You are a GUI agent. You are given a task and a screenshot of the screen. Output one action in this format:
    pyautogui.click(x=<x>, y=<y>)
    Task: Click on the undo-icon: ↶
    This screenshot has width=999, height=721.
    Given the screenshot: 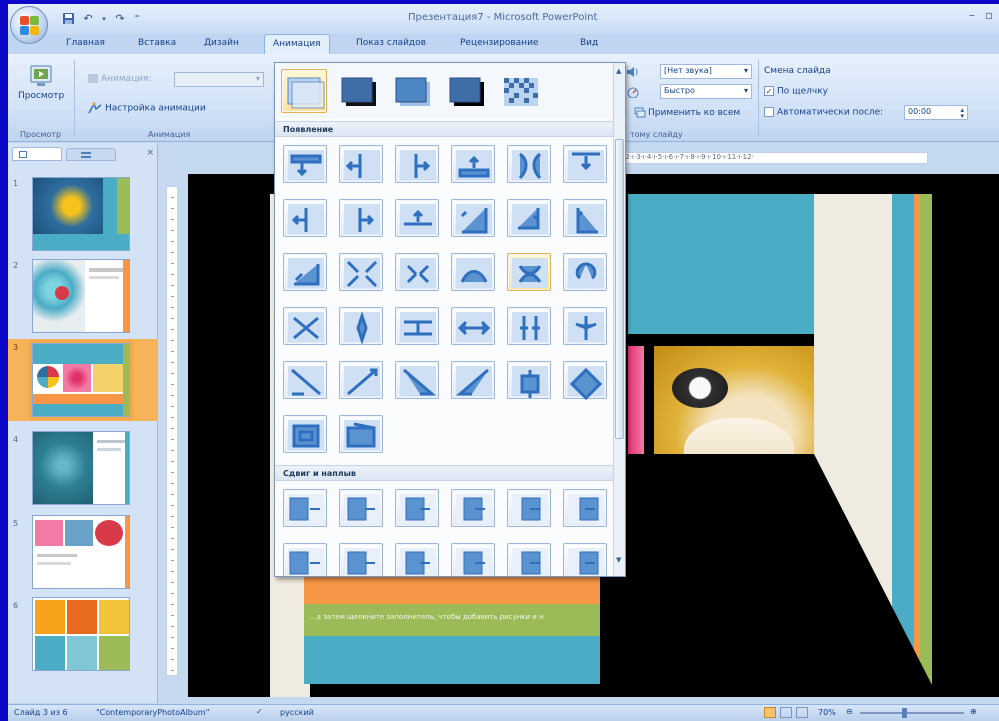 What is the action you would take?
    pyautogui.click(x=88, y=18)
    